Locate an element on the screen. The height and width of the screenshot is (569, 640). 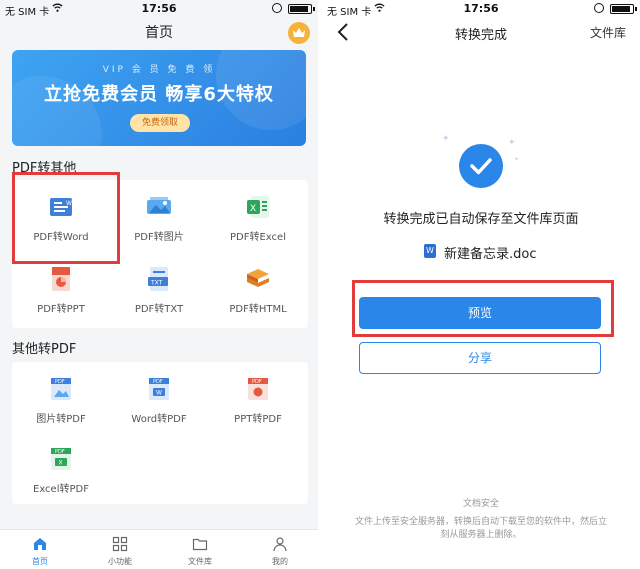
tab-file-library: 文件库 is located at coordinates (200, 549).